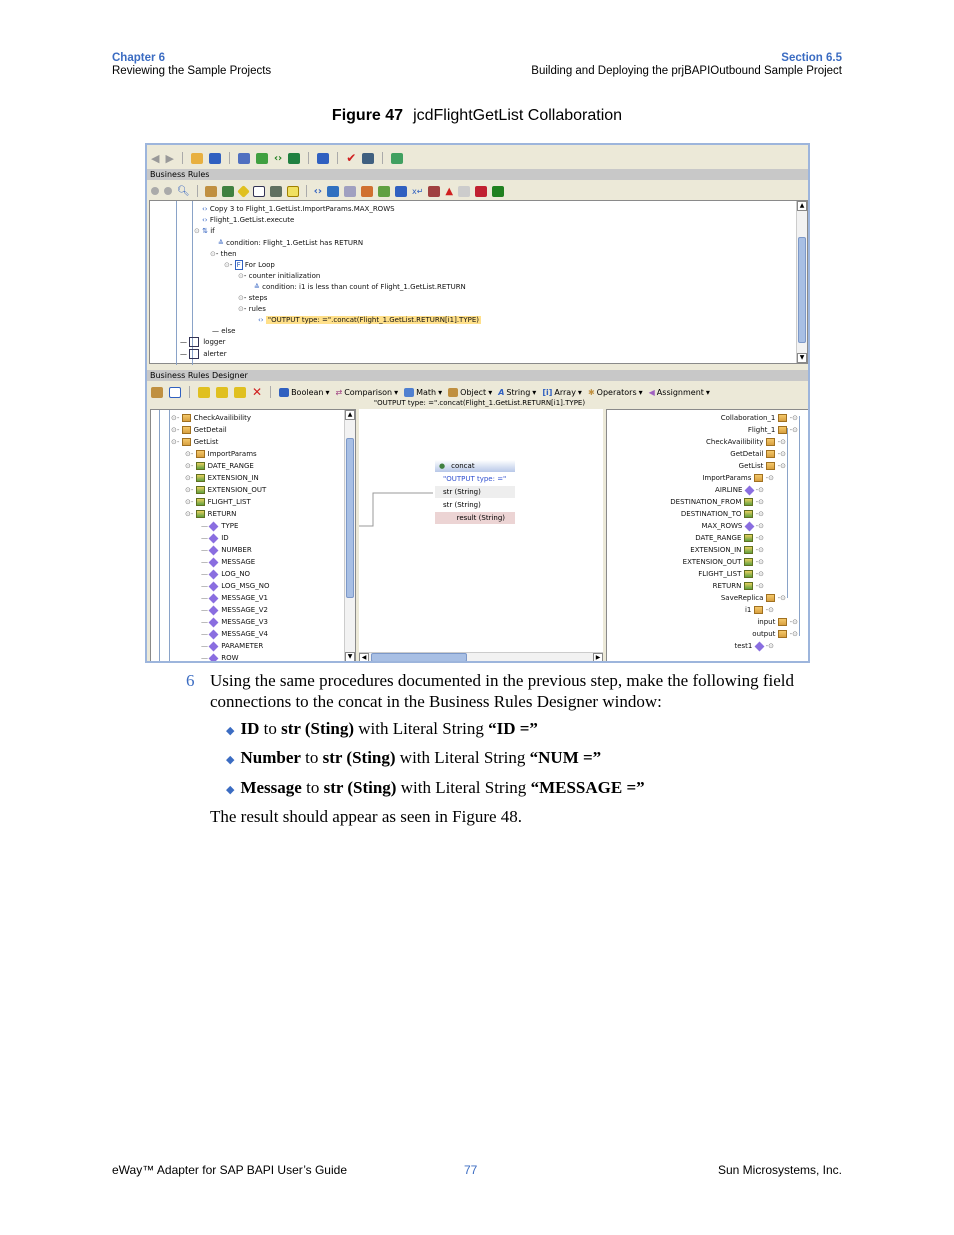 The image size is (954, 1235). Describe the element at coordinates (754, 646) in the screenshot. I see `destination-tree-node: test1 -⊙` at that location.